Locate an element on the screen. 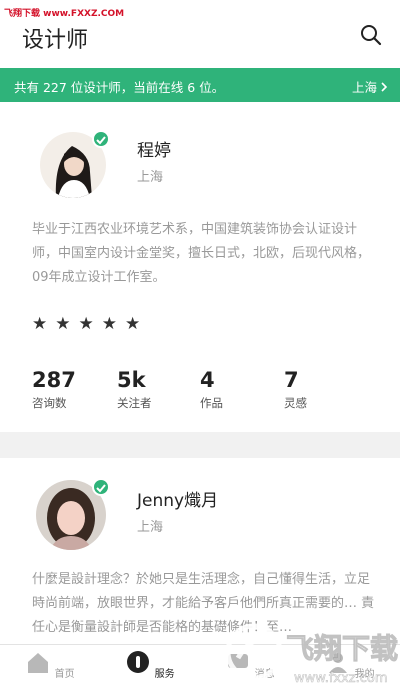 This screenshot has height=694, width=400. stat-label: 灵感 is located at coordinates (295, 403).